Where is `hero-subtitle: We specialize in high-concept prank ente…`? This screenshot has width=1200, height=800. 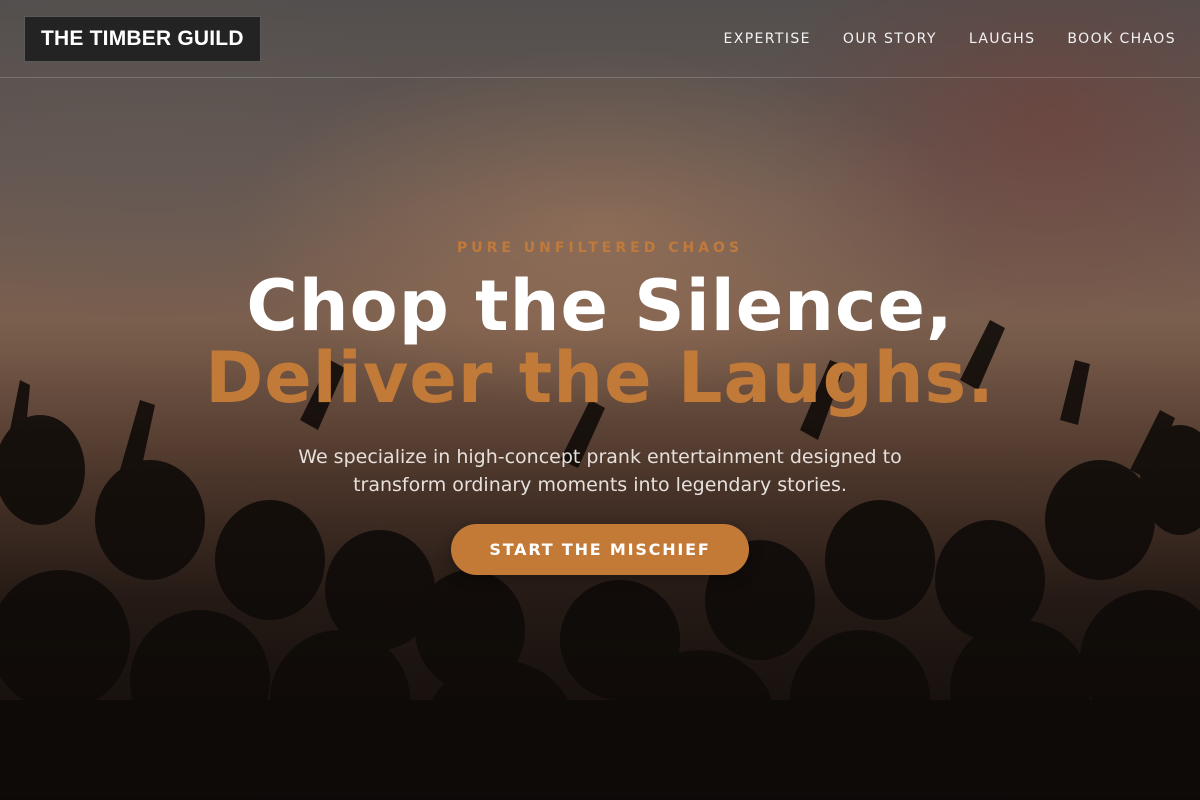
hero-subtitle: We specialize in high-concept prank ente… is located at coordinates (600, 471).